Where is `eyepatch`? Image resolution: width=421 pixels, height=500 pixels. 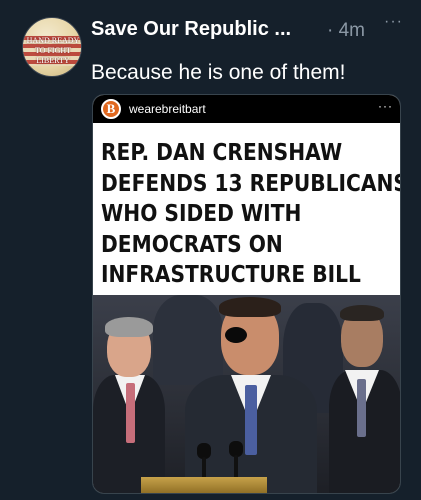 eyepatch is located at coordinates (236, 335).